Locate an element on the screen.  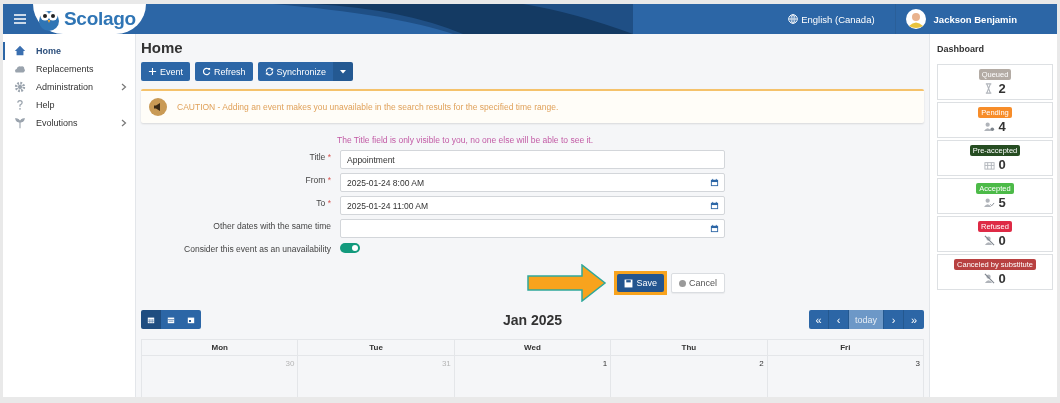
field-label: Other dates with the same time is located at coordinates (272, 226).